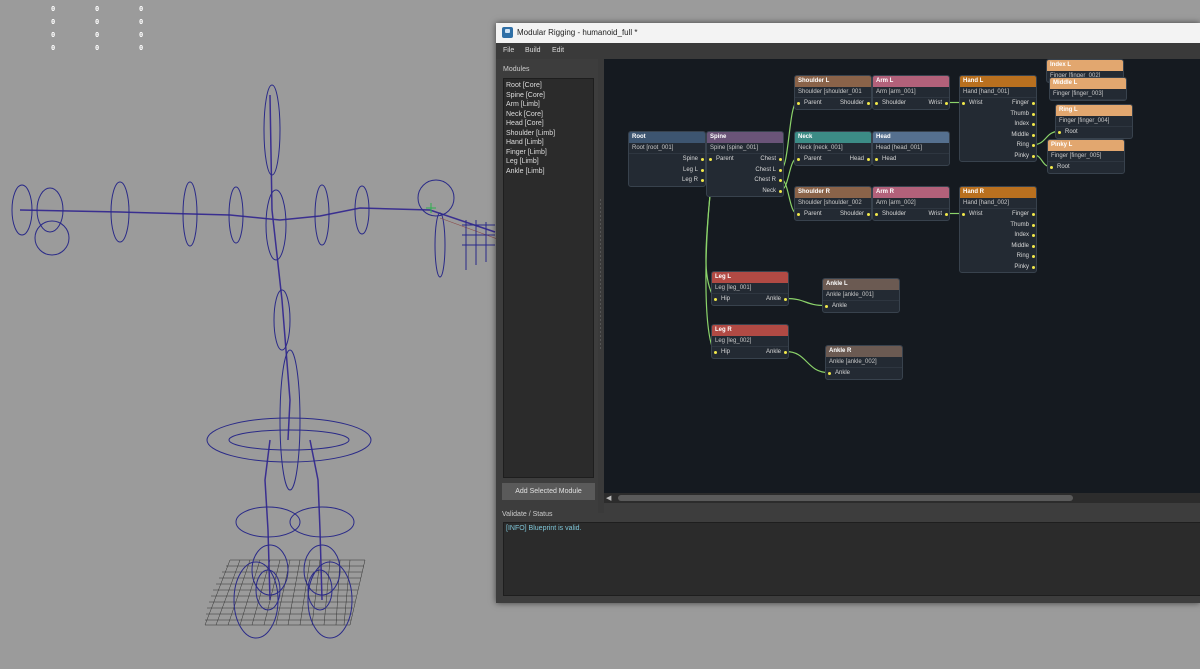 The height and width of the screenshot is (669, 1200). I want to click on list-item: Hand [Limb], so click(525, 142).